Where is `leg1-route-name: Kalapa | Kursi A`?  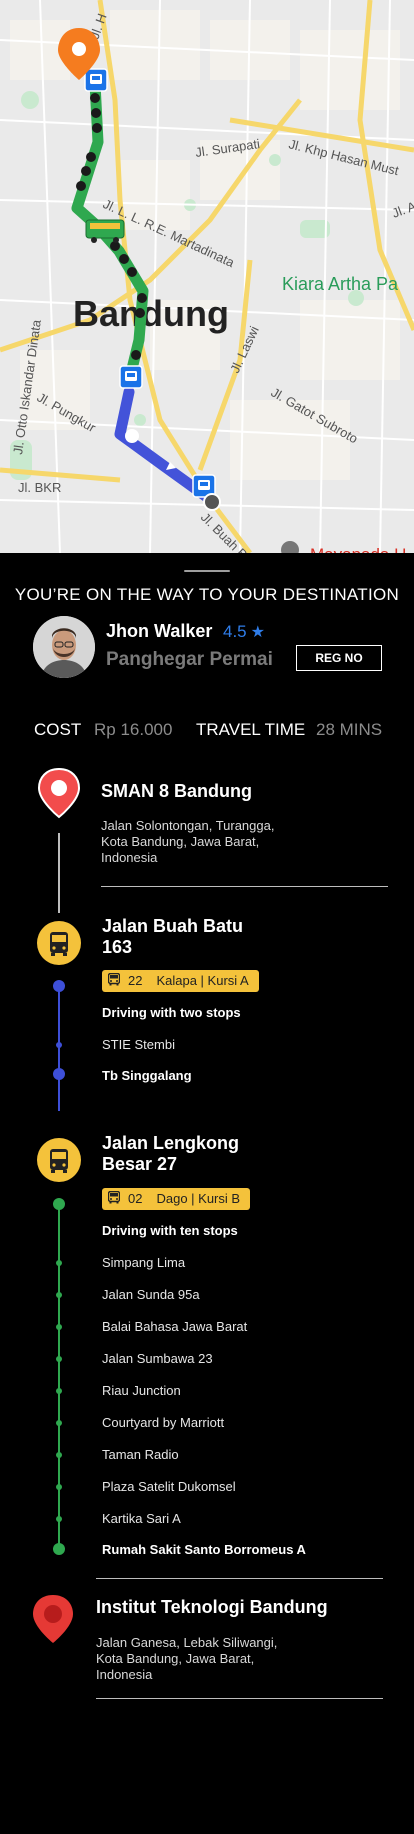
leg1-route-name: Kalapa | Kursi A is located at coordinates (202, 980).